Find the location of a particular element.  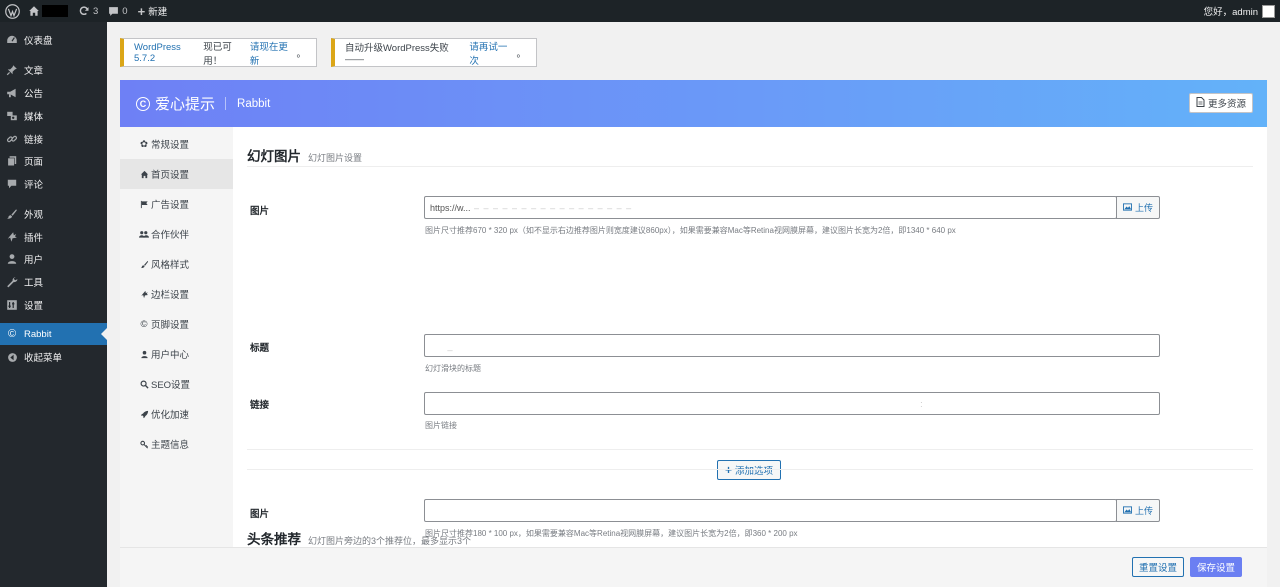

more-resources-button: 更多资源 is located at coordinates (1220, 103).